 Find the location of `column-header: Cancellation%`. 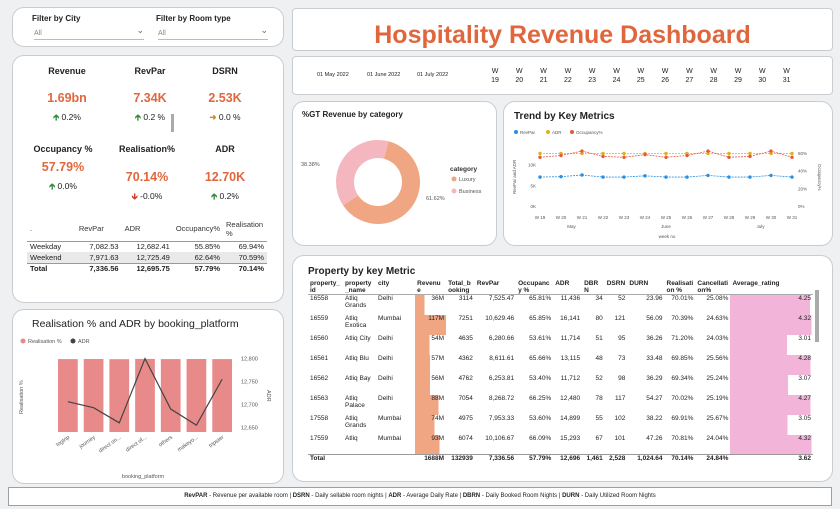

column-header: Cancellation% is located at coordinates (713, 287).